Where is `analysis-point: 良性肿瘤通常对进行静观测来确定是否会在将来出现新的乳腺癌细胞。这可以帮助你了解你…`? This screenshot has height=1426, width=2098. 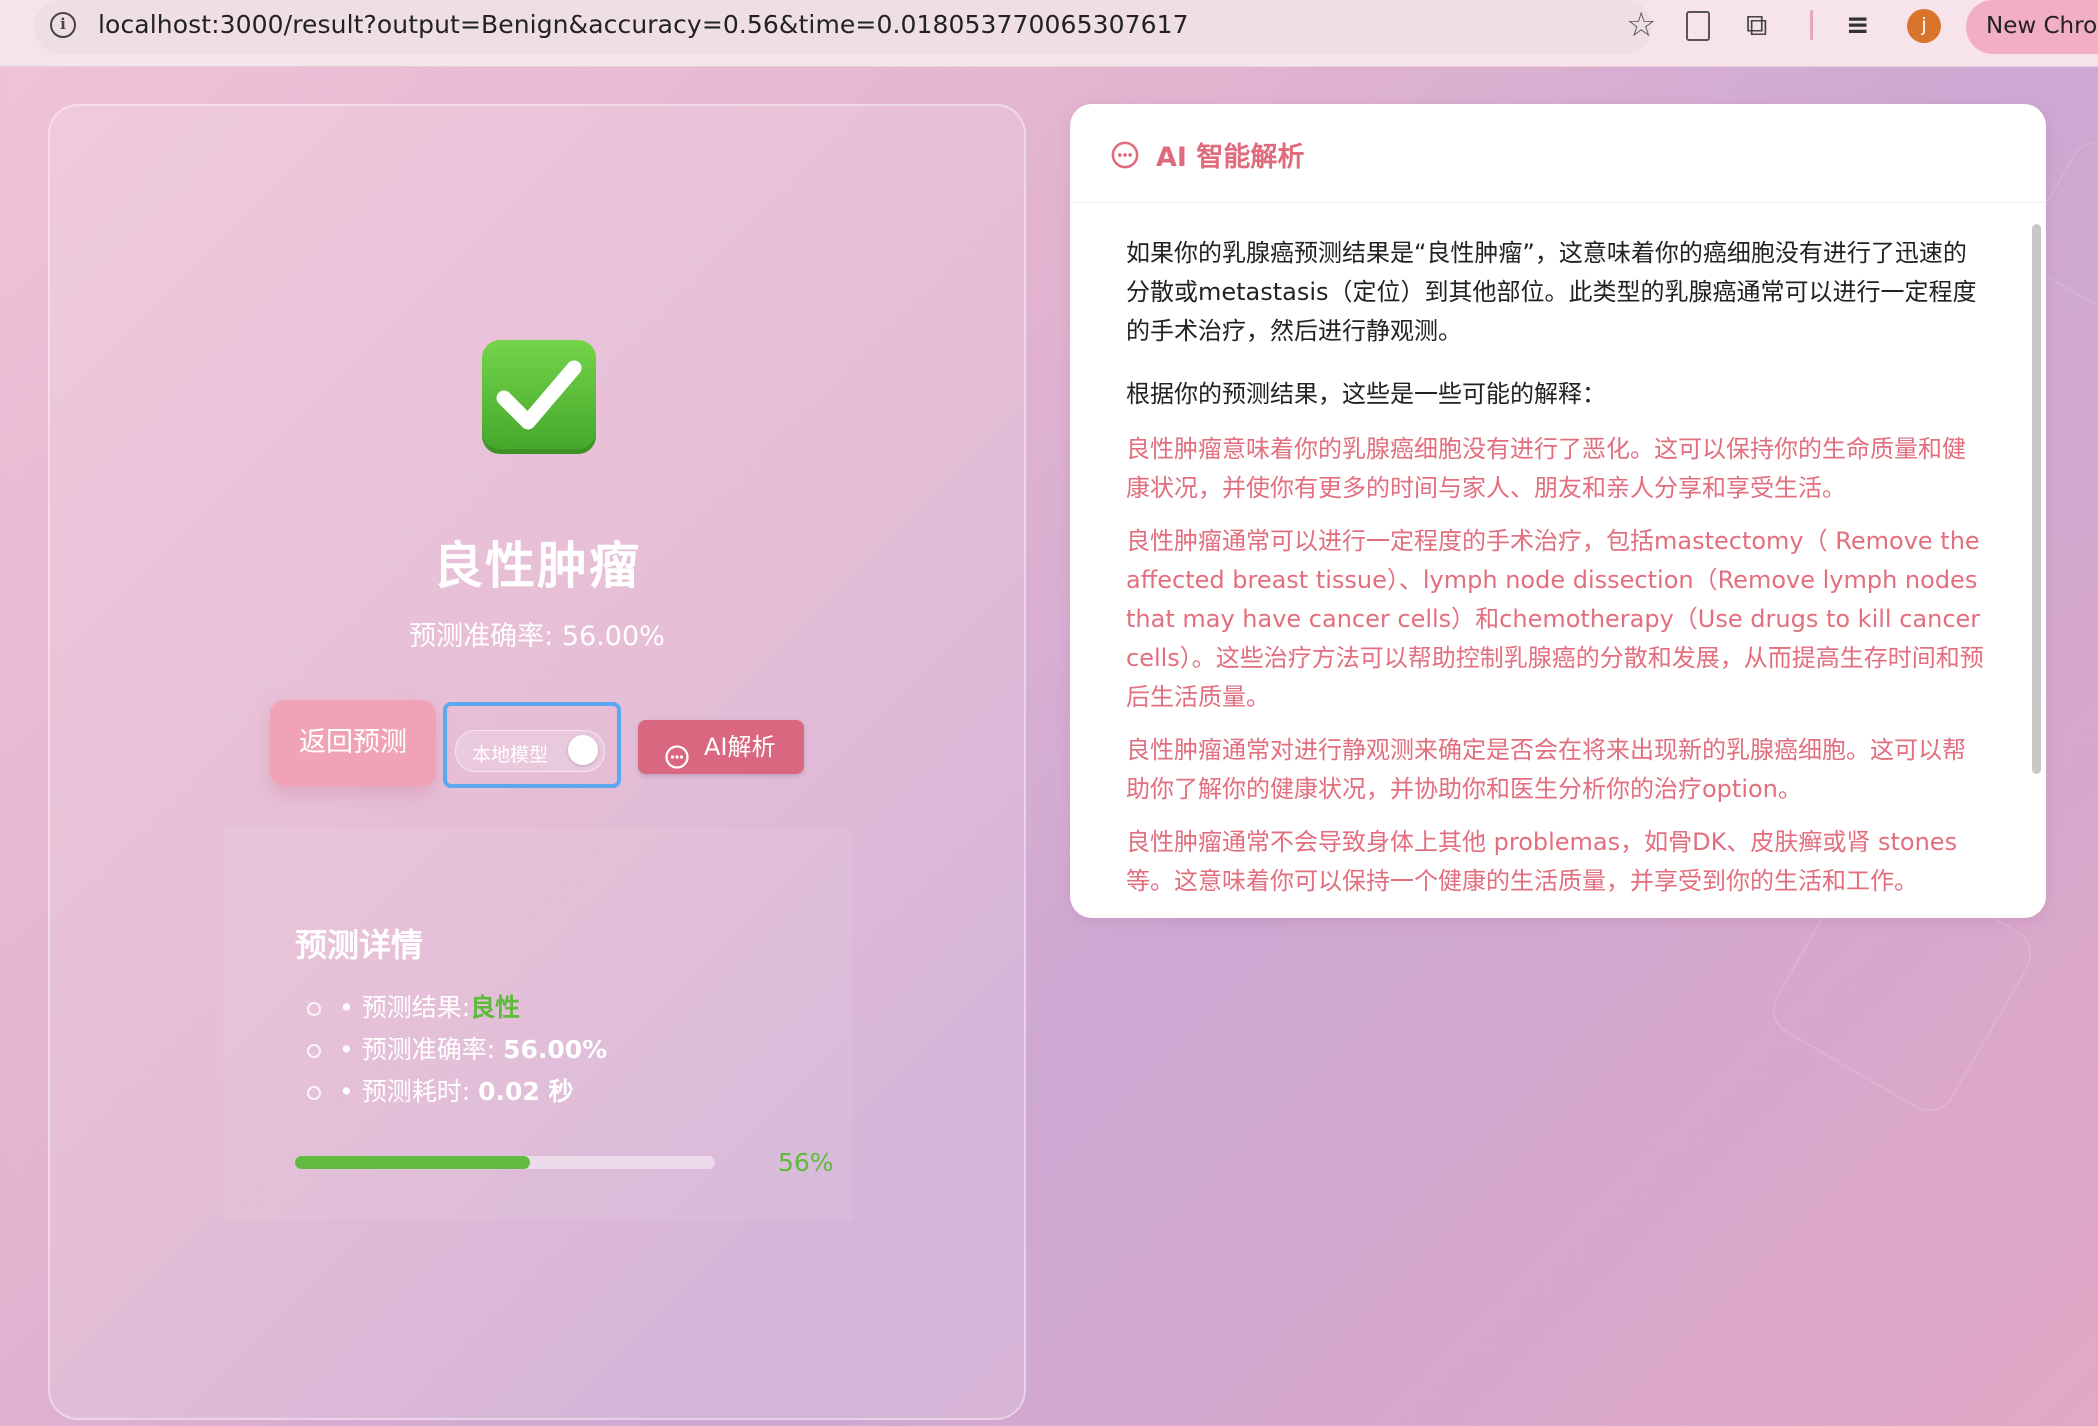
analysis-point: 良性肿瘤通常对进行静观测来确定是否会在将来出现新的乳腺癌细胞。这可以帮助你了解你… is located at coordinates (1546, 769).